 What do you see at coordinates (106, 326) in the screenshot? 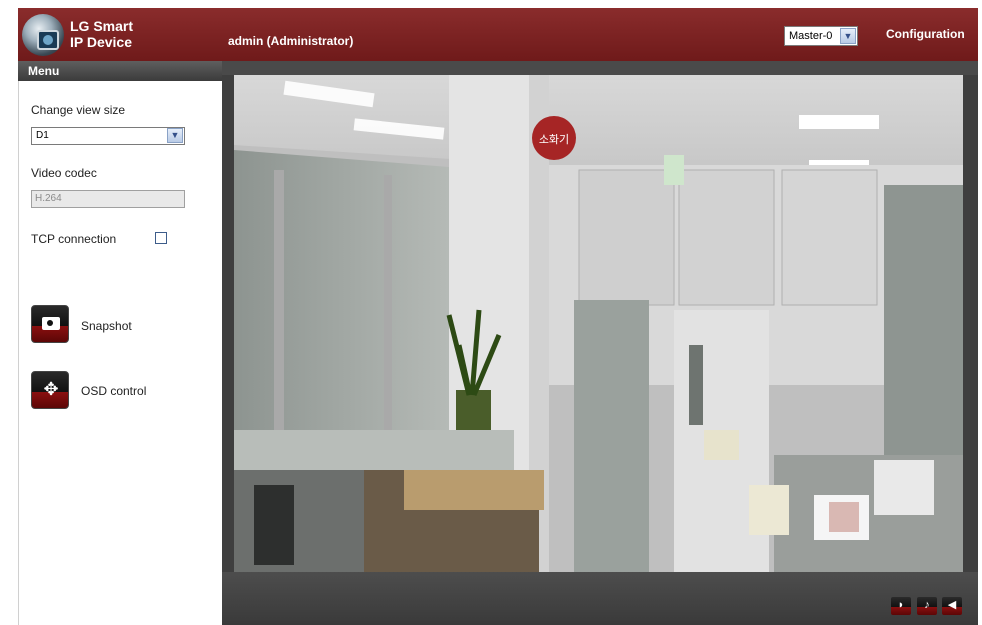
I see `snapshot-label: Snapshot` at bounding box center [106, 326].